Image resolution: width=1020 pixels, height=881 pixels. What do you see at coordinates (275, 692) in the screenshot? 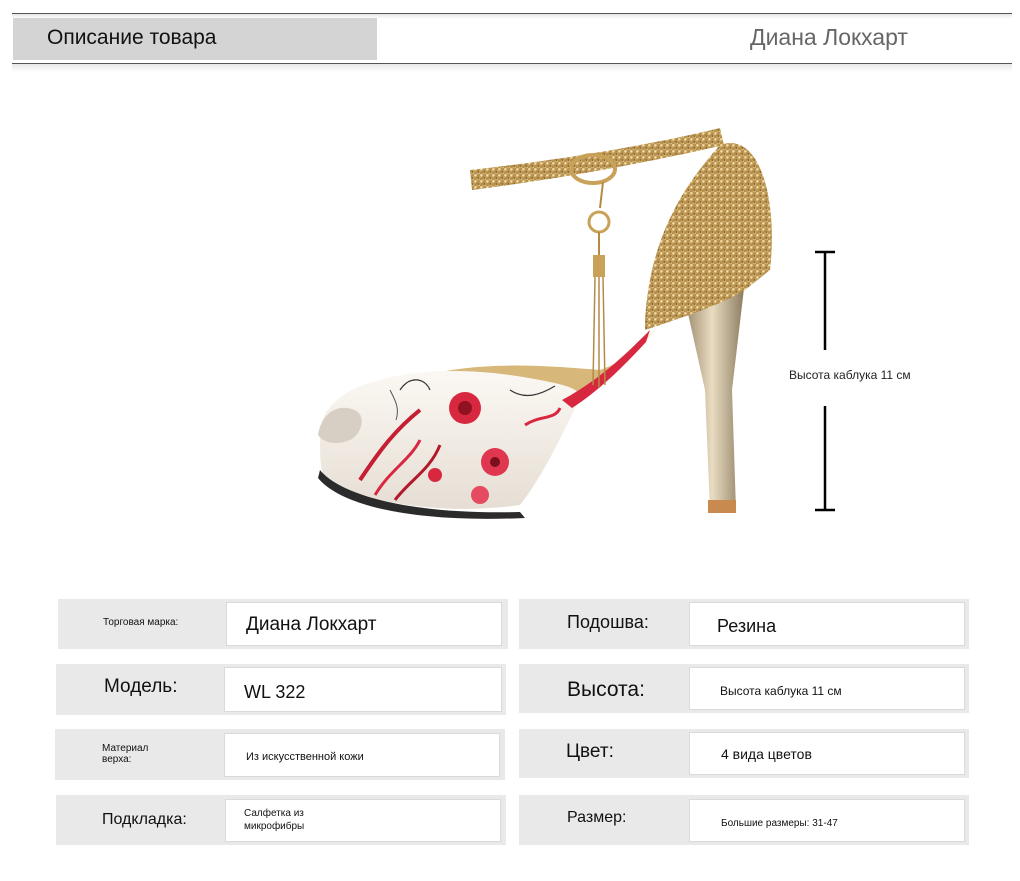
I see `spec-value-model: WL 322` at bounding box center [275, 692].